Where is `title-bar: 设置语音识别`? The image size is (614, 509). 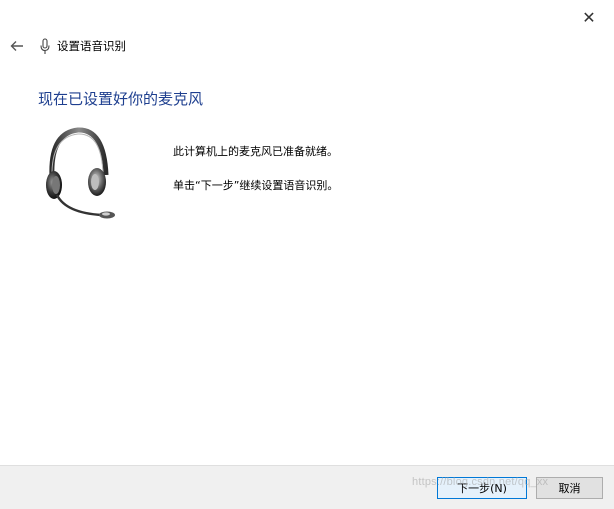
title-bar: 设置语音识别 is located at coordinates (67, 46).